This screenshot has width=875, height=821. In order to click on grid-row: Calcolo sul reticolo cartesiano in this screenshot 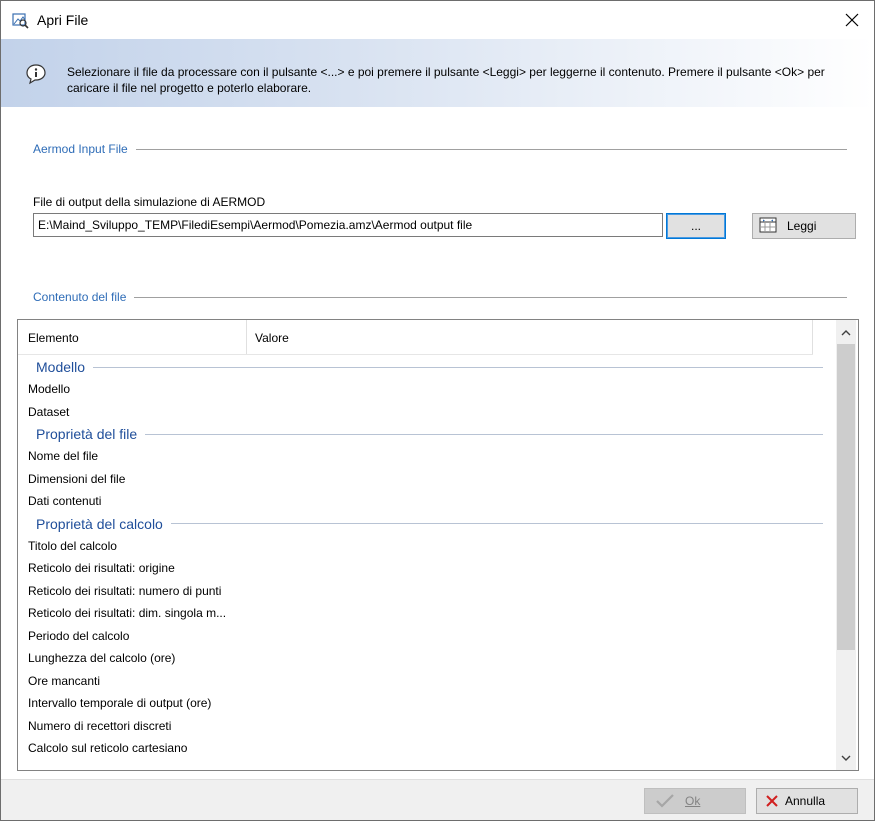, I will do `click(420, 748)`.